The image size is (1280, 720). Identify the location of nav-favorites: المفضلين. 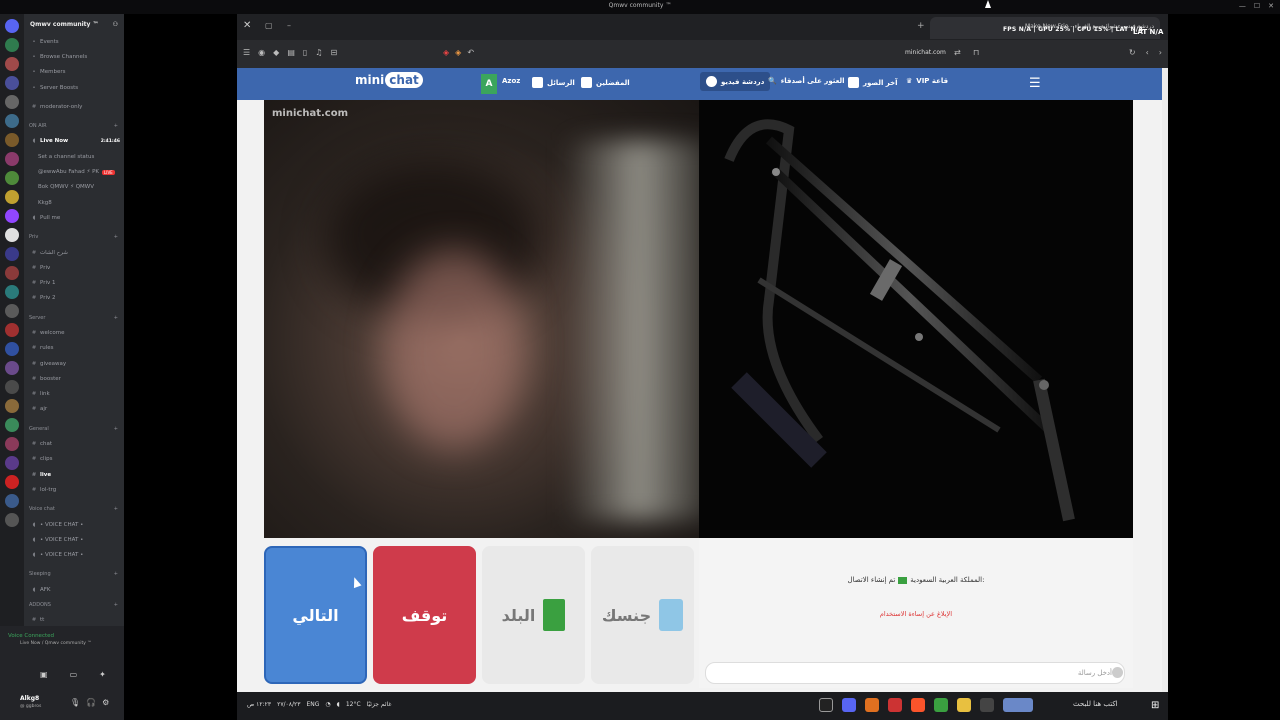
(605, 82).